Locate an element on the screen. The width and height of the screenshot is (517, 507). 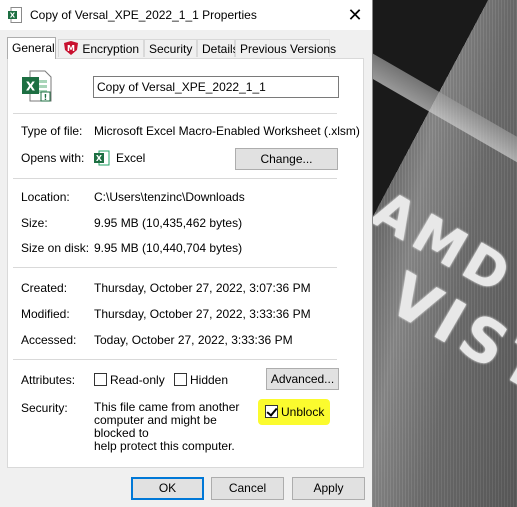
modified-label: Modified: is located at coordinates (45, 314).